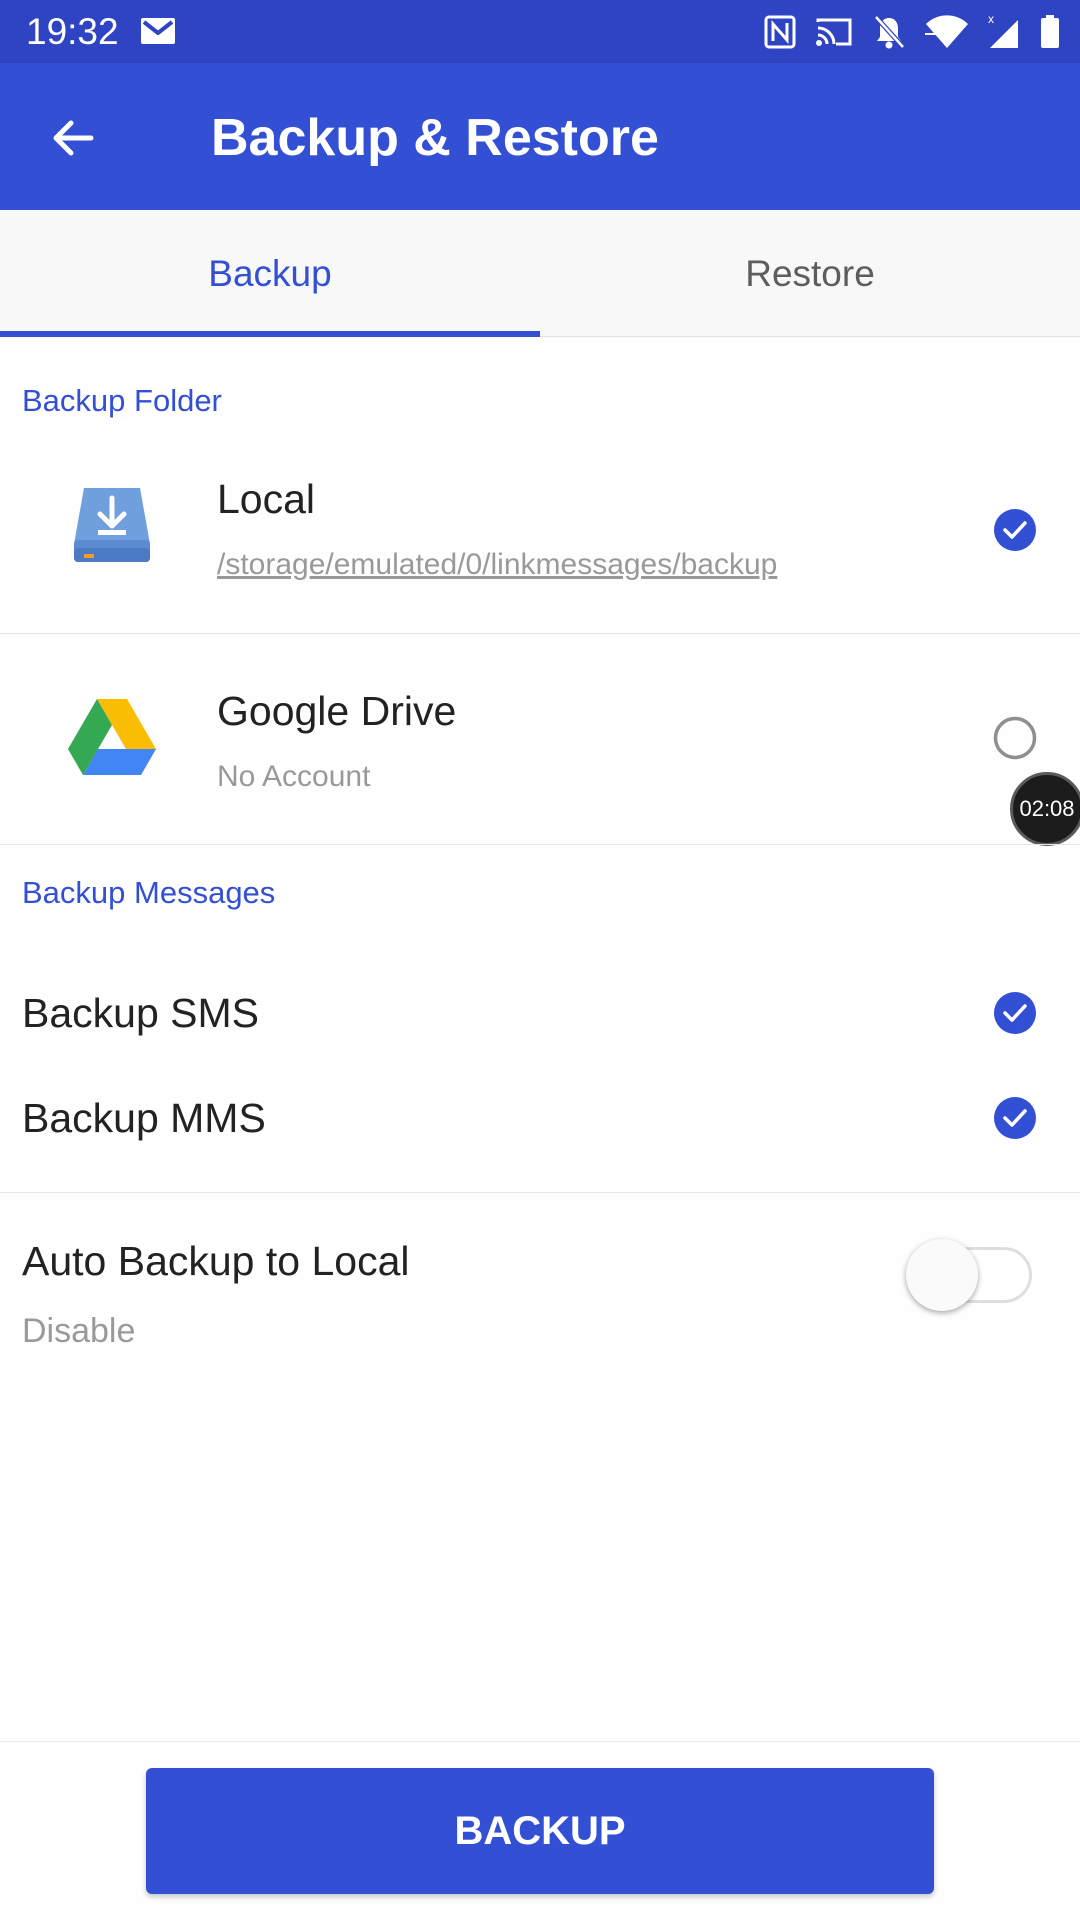 This screenshot has height=1920, width=1080. What do you see at coordinates (991, 20) in the screenshot?
I see `svg-text: x` at bounding box center [991, 20].